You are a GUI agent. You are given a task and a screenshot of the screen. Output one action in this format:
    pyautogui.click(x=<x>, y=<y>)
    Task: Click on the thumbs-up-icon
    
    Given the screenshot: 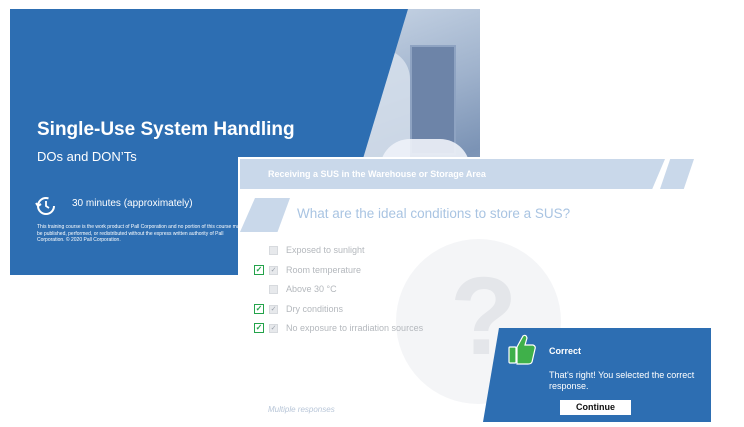 What is the action you would take?
    pyautogui.click(x=522, y=349)
    